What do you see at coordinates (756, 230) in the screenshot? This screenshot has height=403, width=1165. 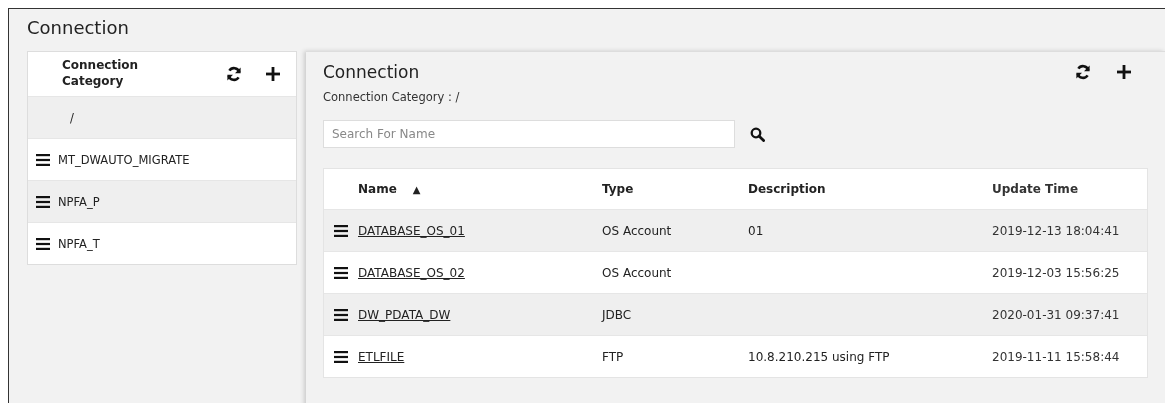 I see `table-cell: 01` at bounding box center [756, 230].